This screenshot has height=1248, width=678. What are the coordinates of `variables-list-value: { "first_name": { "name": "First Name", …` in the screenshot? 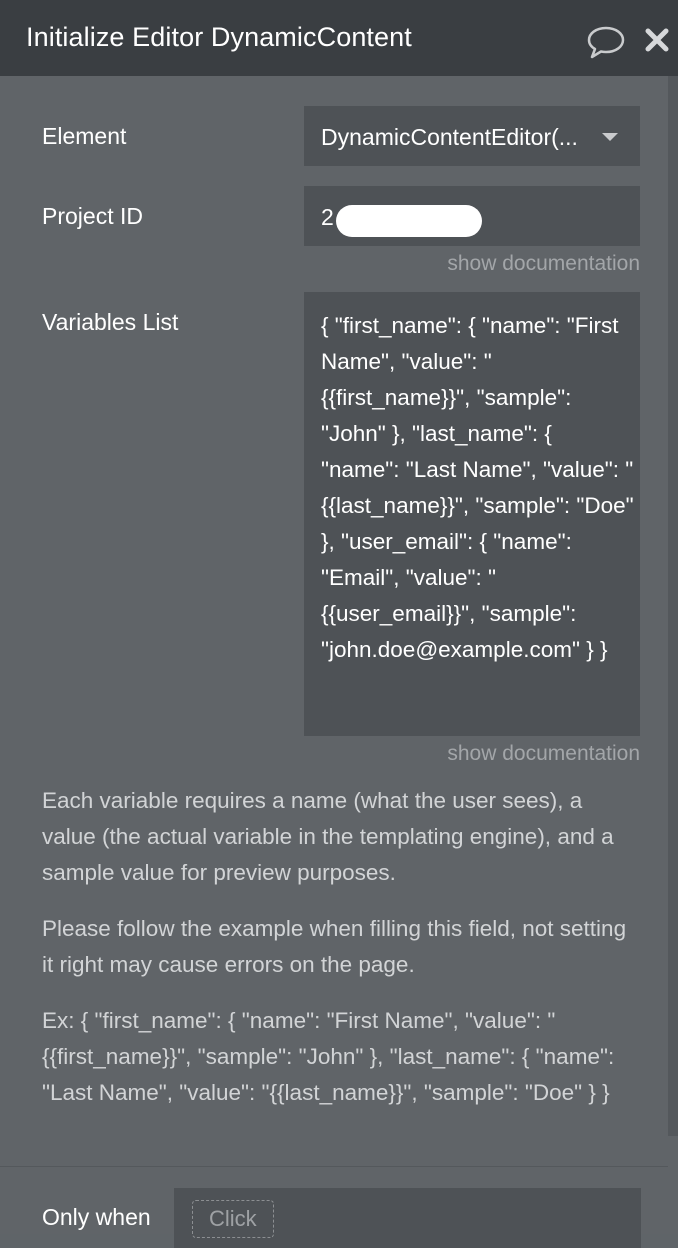 It's located at (477, 487).